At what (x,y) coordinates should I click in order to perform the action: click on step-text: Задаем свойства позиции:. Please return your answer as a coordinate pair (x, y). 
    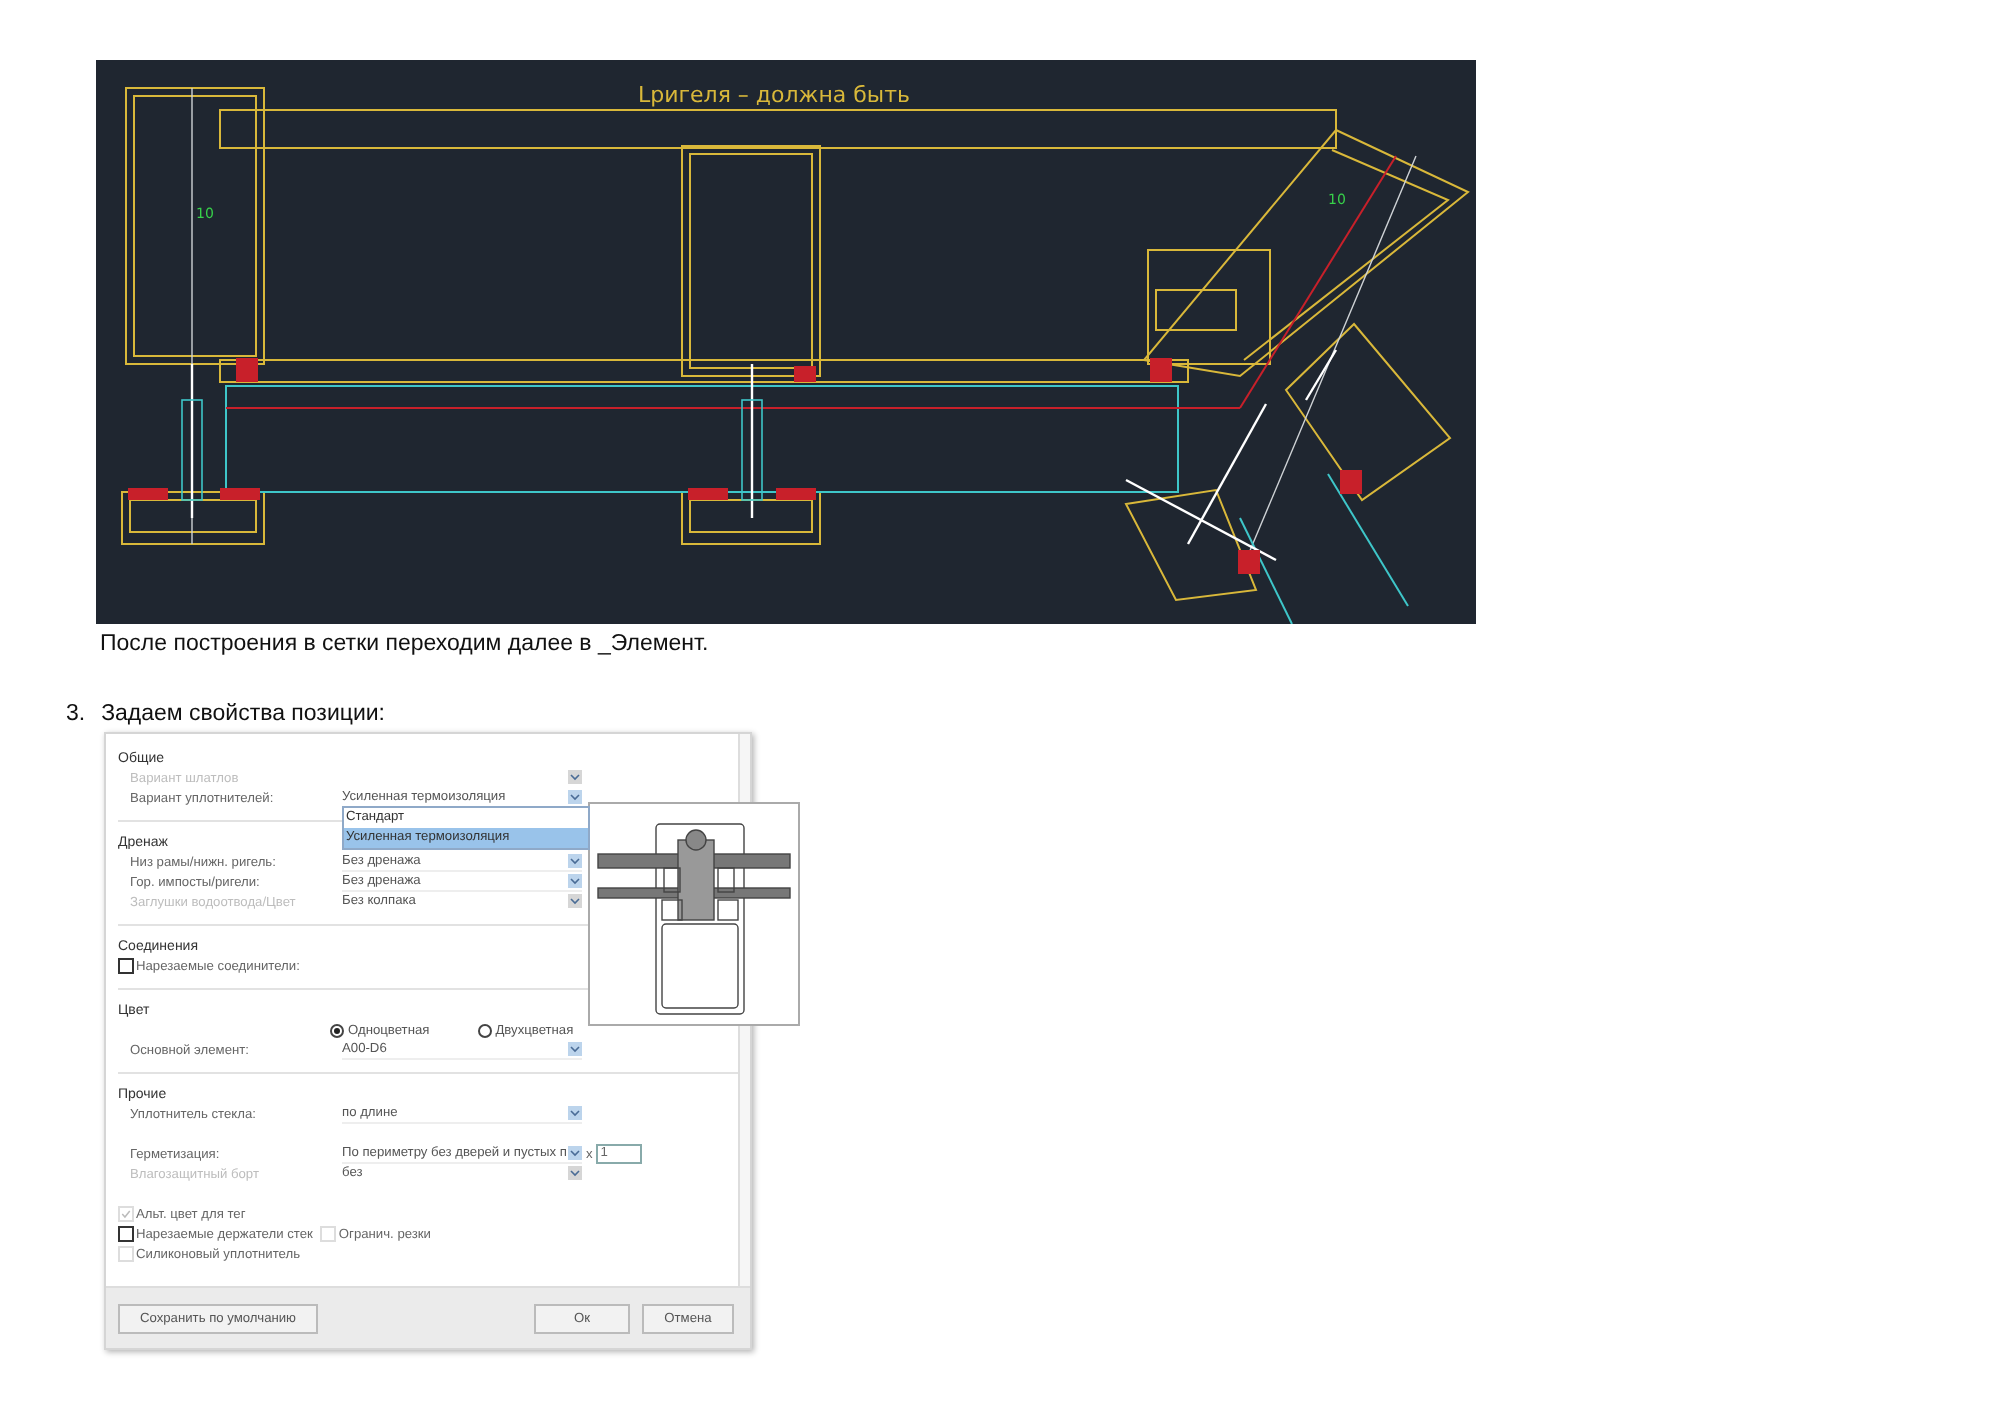
    Looking at the image, I should click on (243, 714).